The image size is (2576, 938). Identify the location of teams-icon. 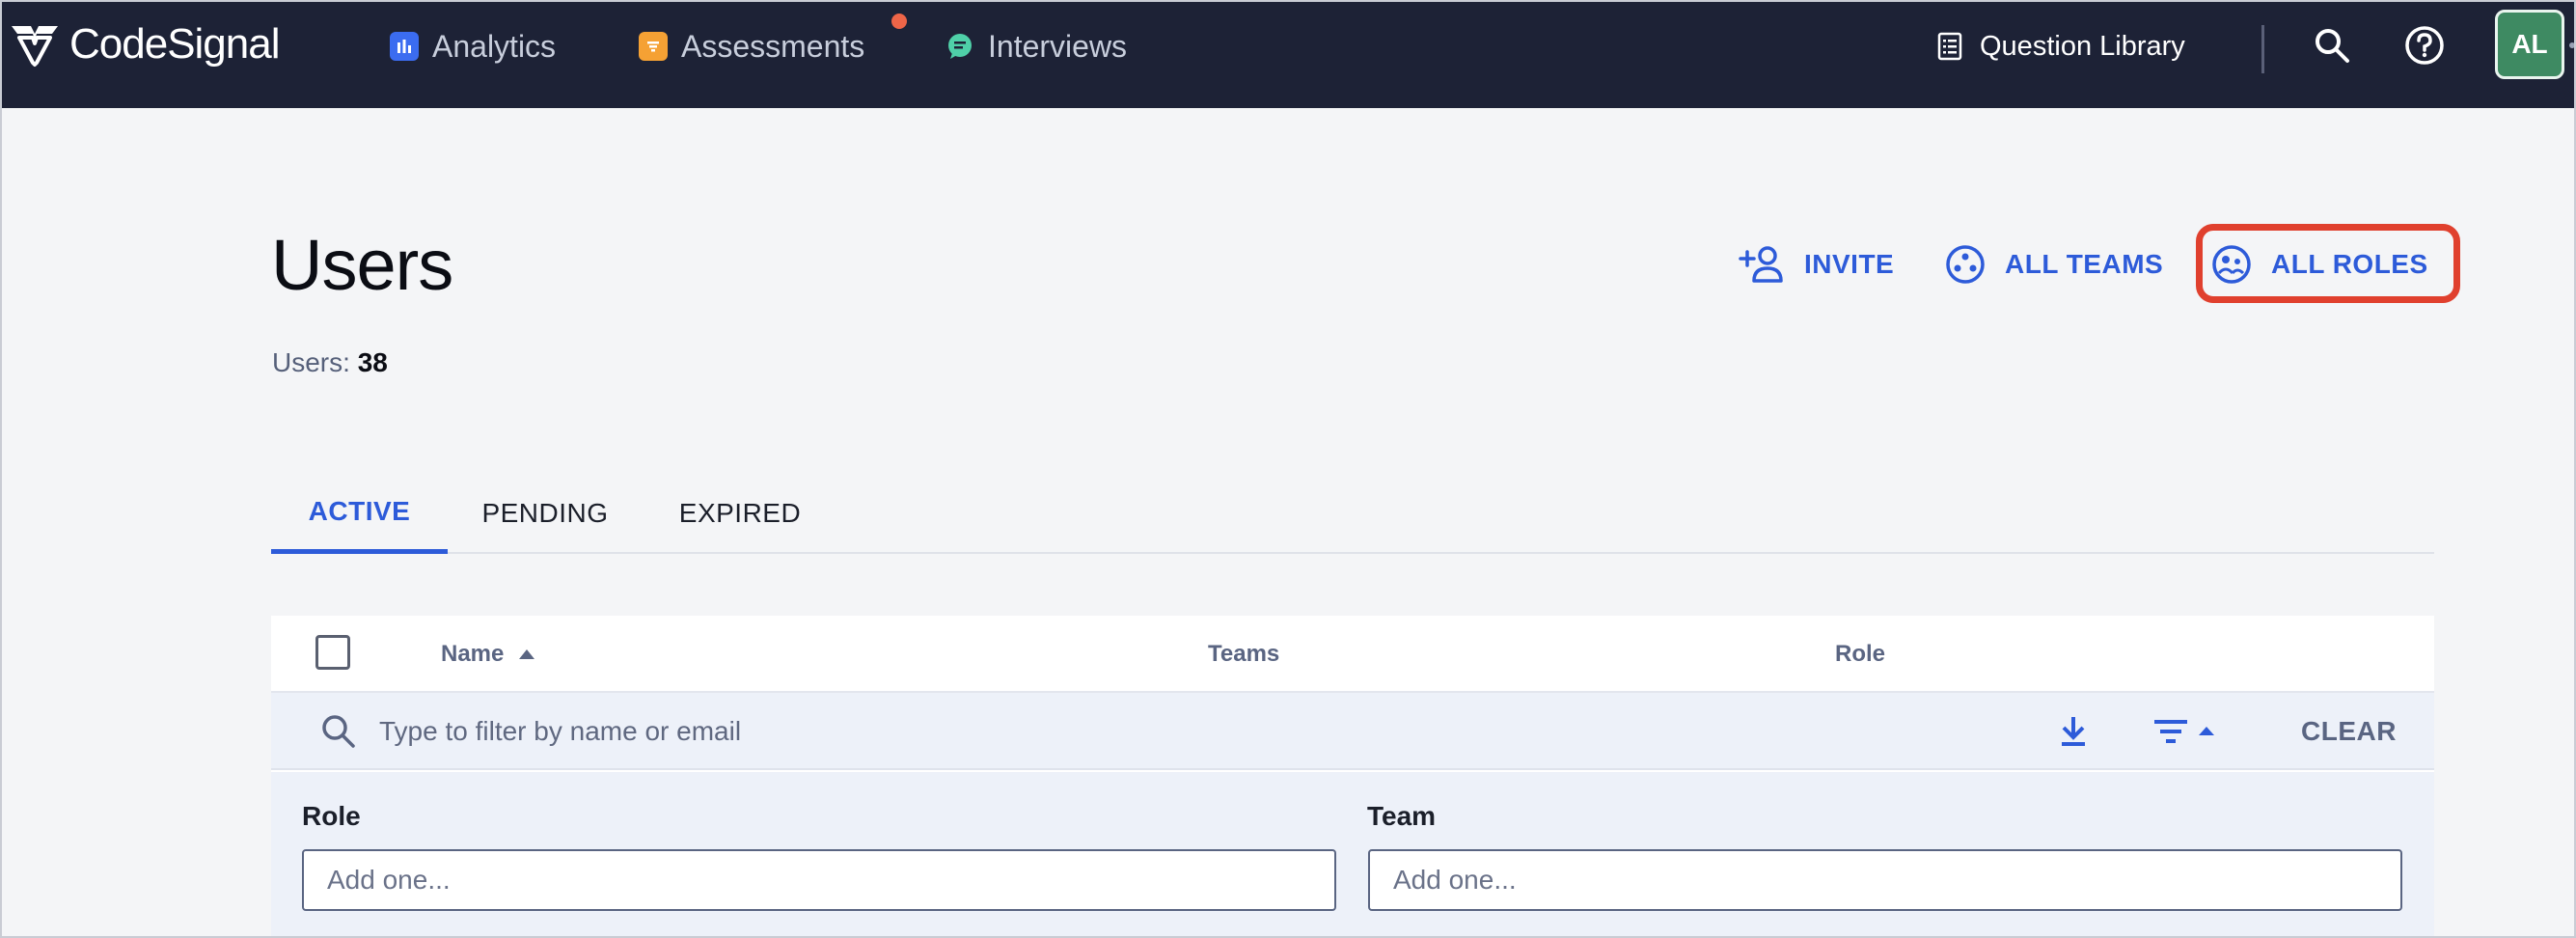
(1966, 264).